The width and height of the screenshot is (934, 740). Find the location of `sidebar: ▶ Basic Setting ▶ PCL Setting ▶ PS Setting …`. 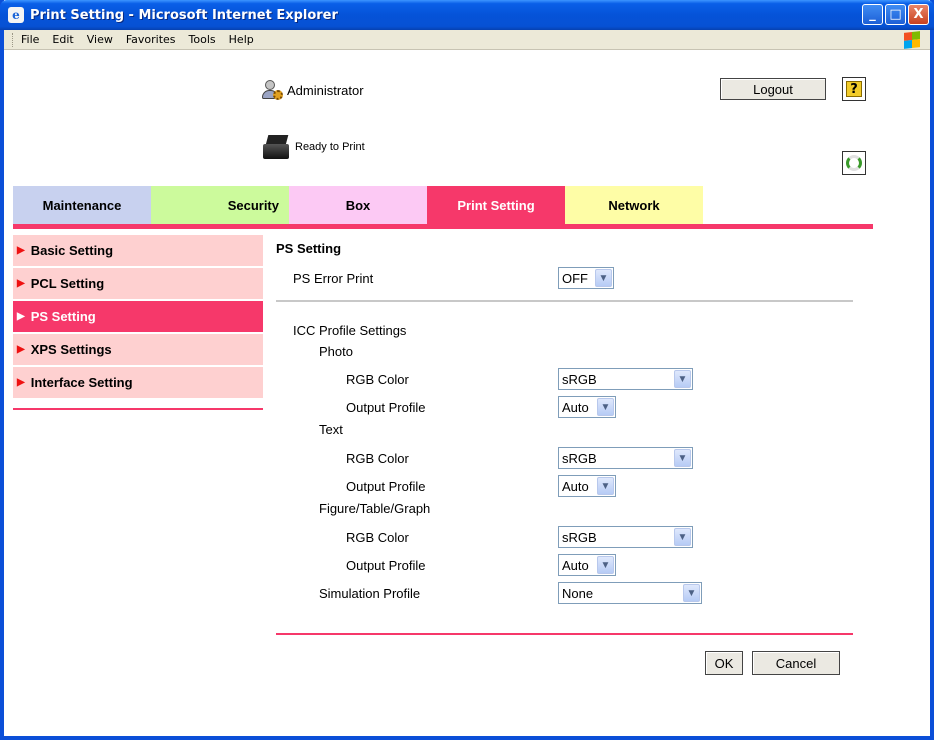

sidebar: ▶ Basic Setting ▶ PCL Setting ▶ PS Setting … is located at coordinates (138, 317).